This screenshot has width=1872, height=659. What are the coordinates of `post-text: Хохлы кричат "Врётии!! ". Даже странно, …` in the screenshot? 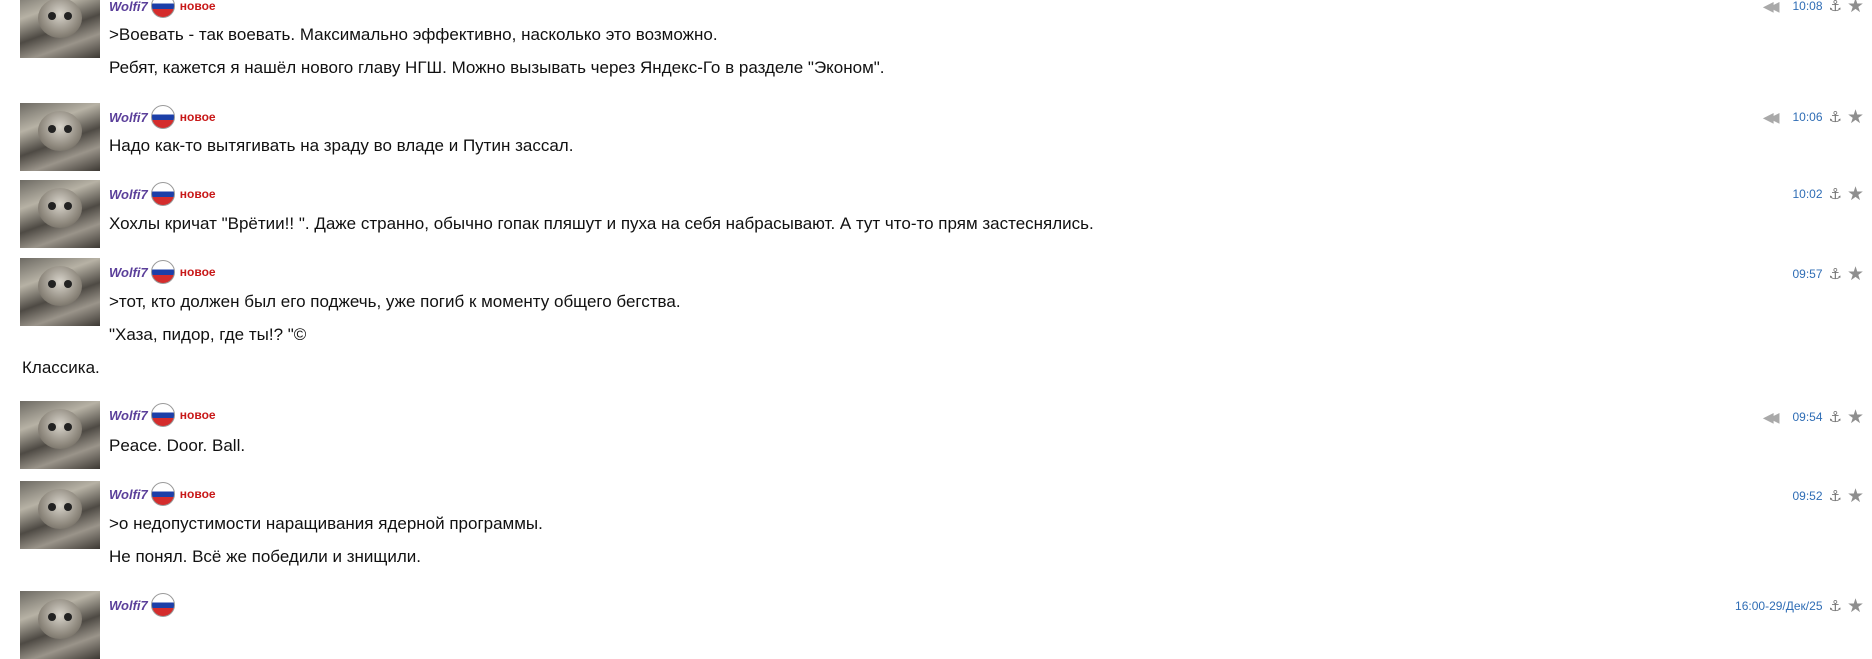 It's located at (601, 223).